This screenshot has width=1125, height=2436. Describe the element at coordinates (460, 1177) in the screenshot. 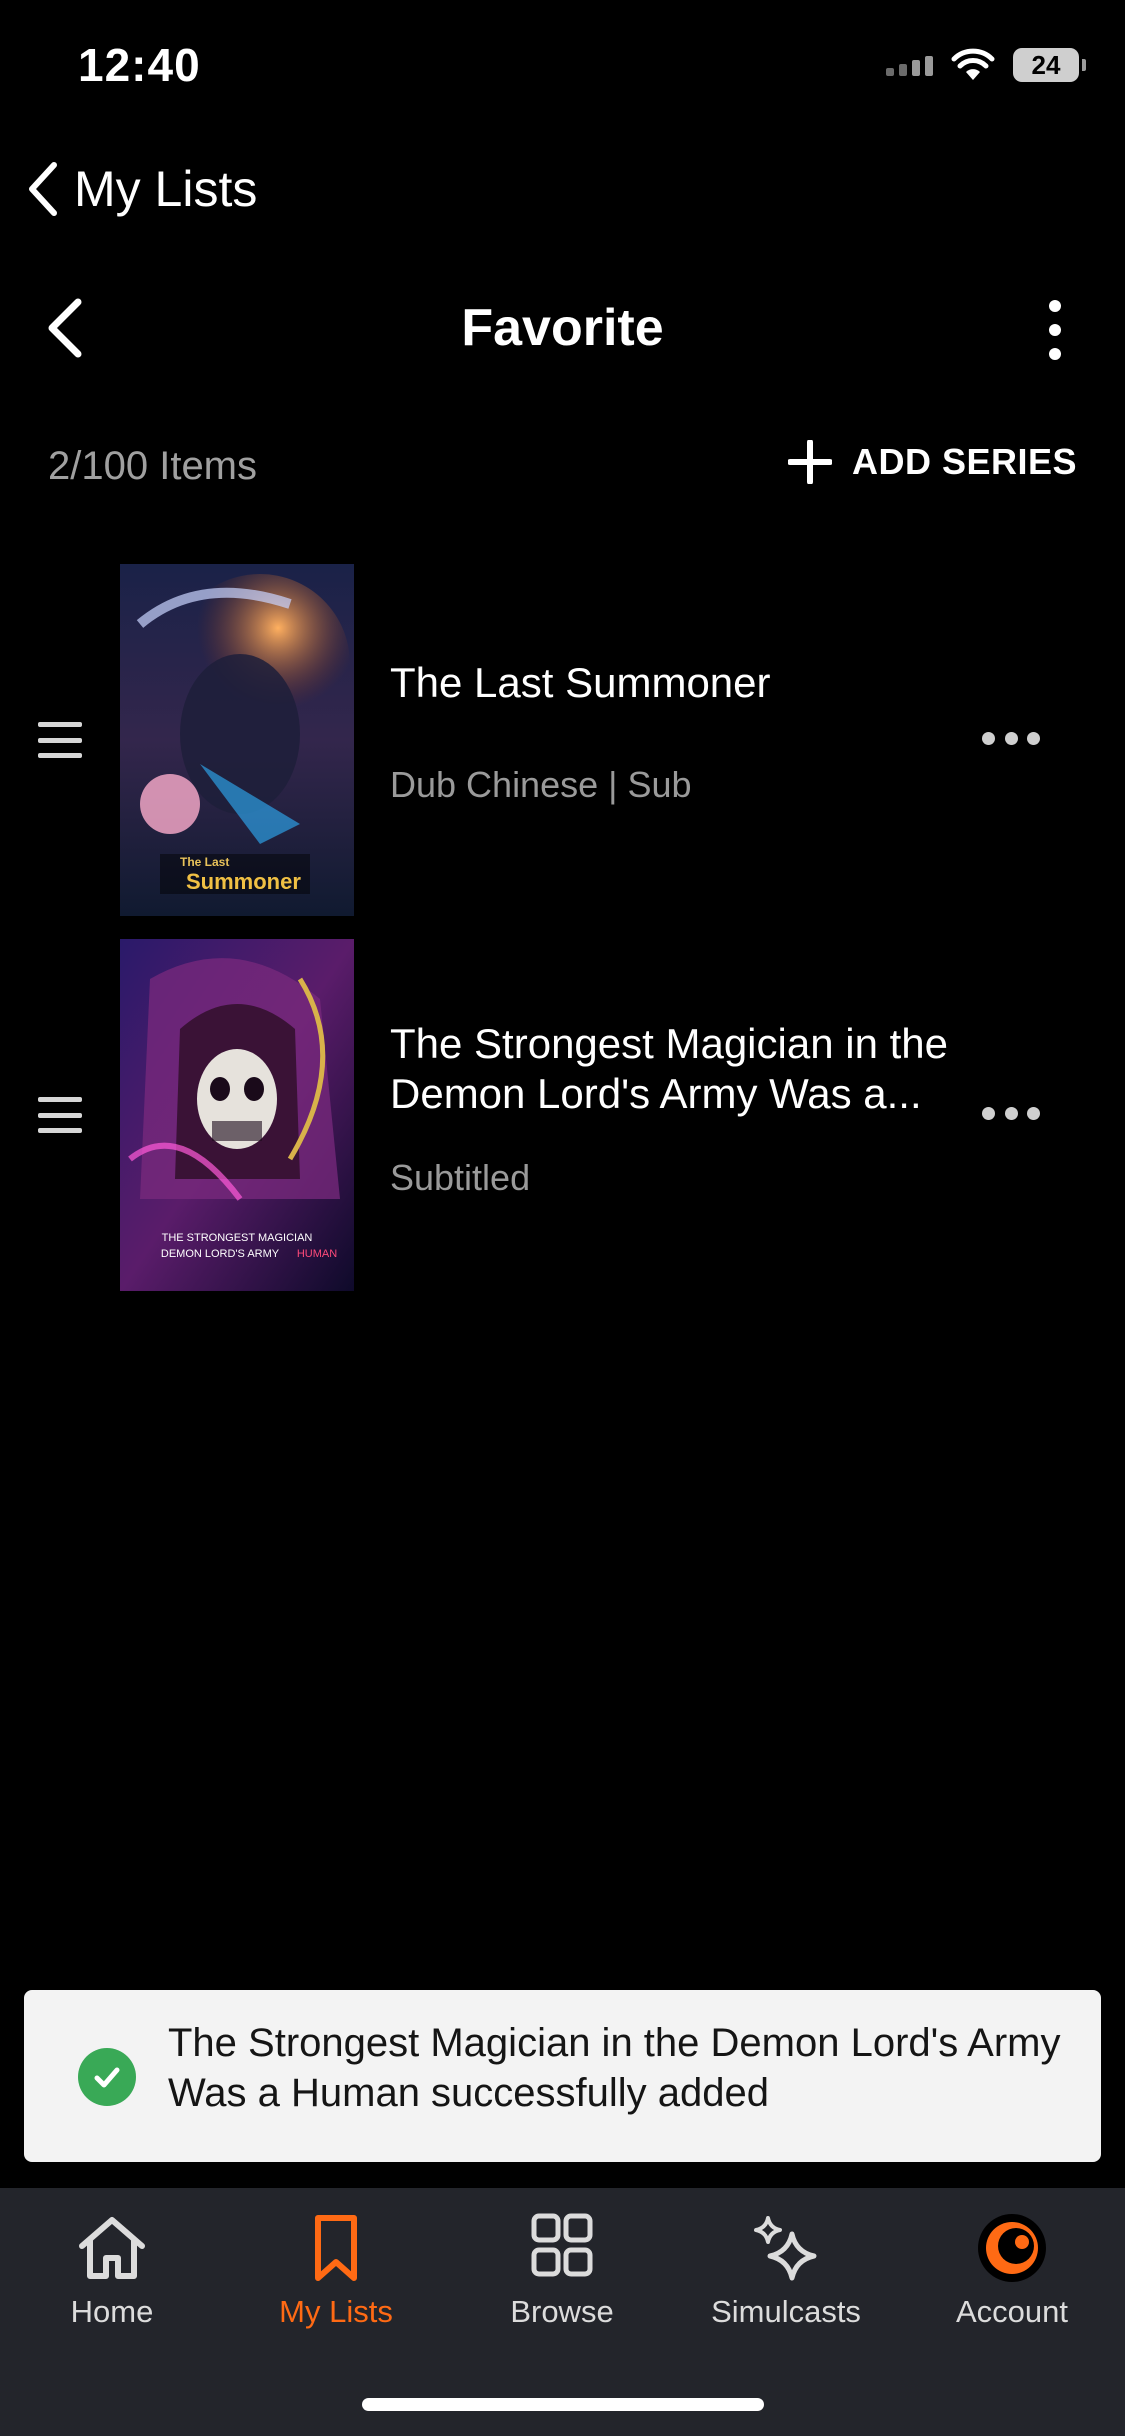

I see `series-subtitle: Subtitled` at that location.